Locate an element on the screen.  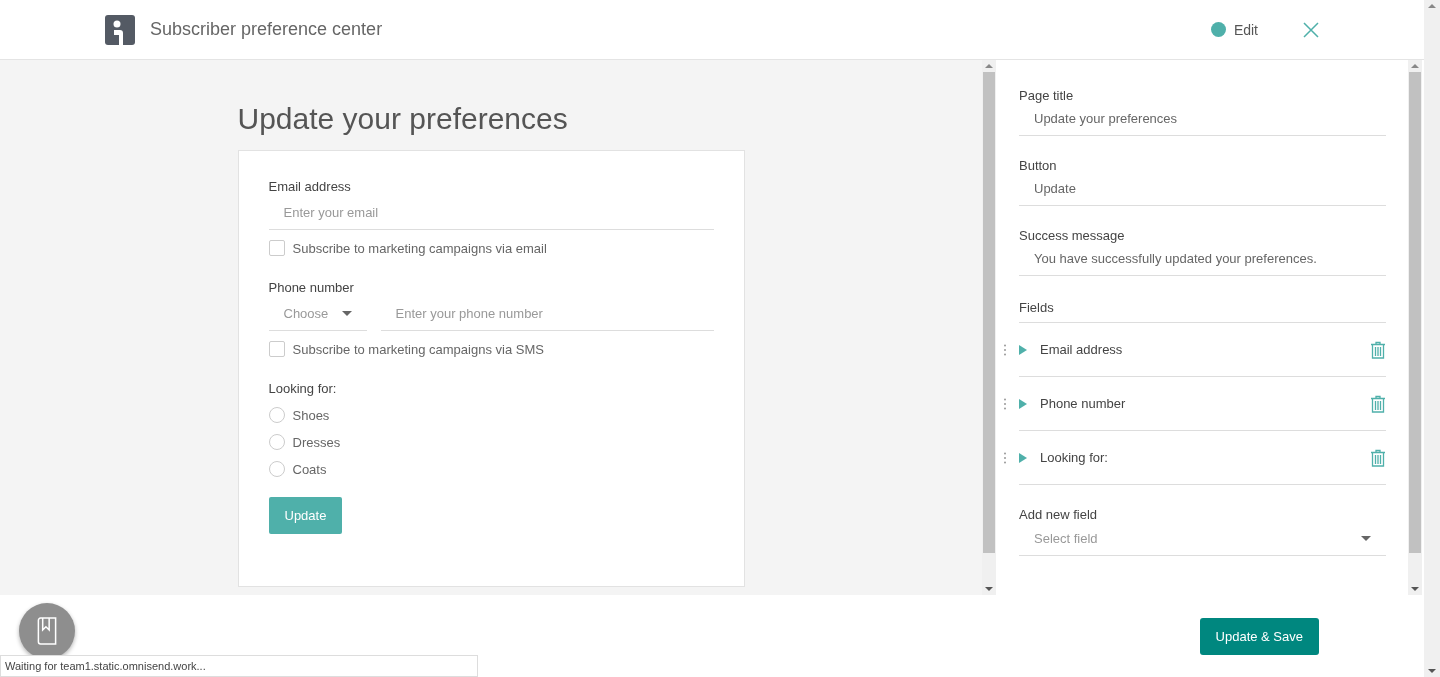
field-label: Phone number is located at coordinates (311, 287).